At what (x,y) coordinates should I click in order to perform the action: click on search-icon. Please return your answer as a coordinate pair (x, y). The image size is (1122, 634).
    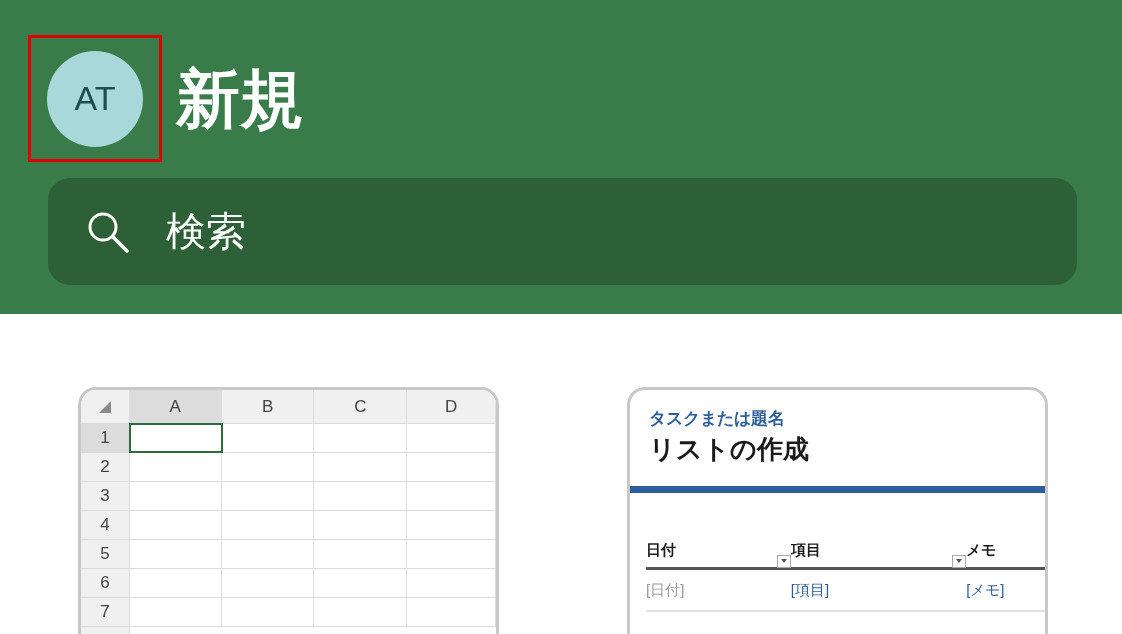
    Looking at the image, I should click on (108, 232).